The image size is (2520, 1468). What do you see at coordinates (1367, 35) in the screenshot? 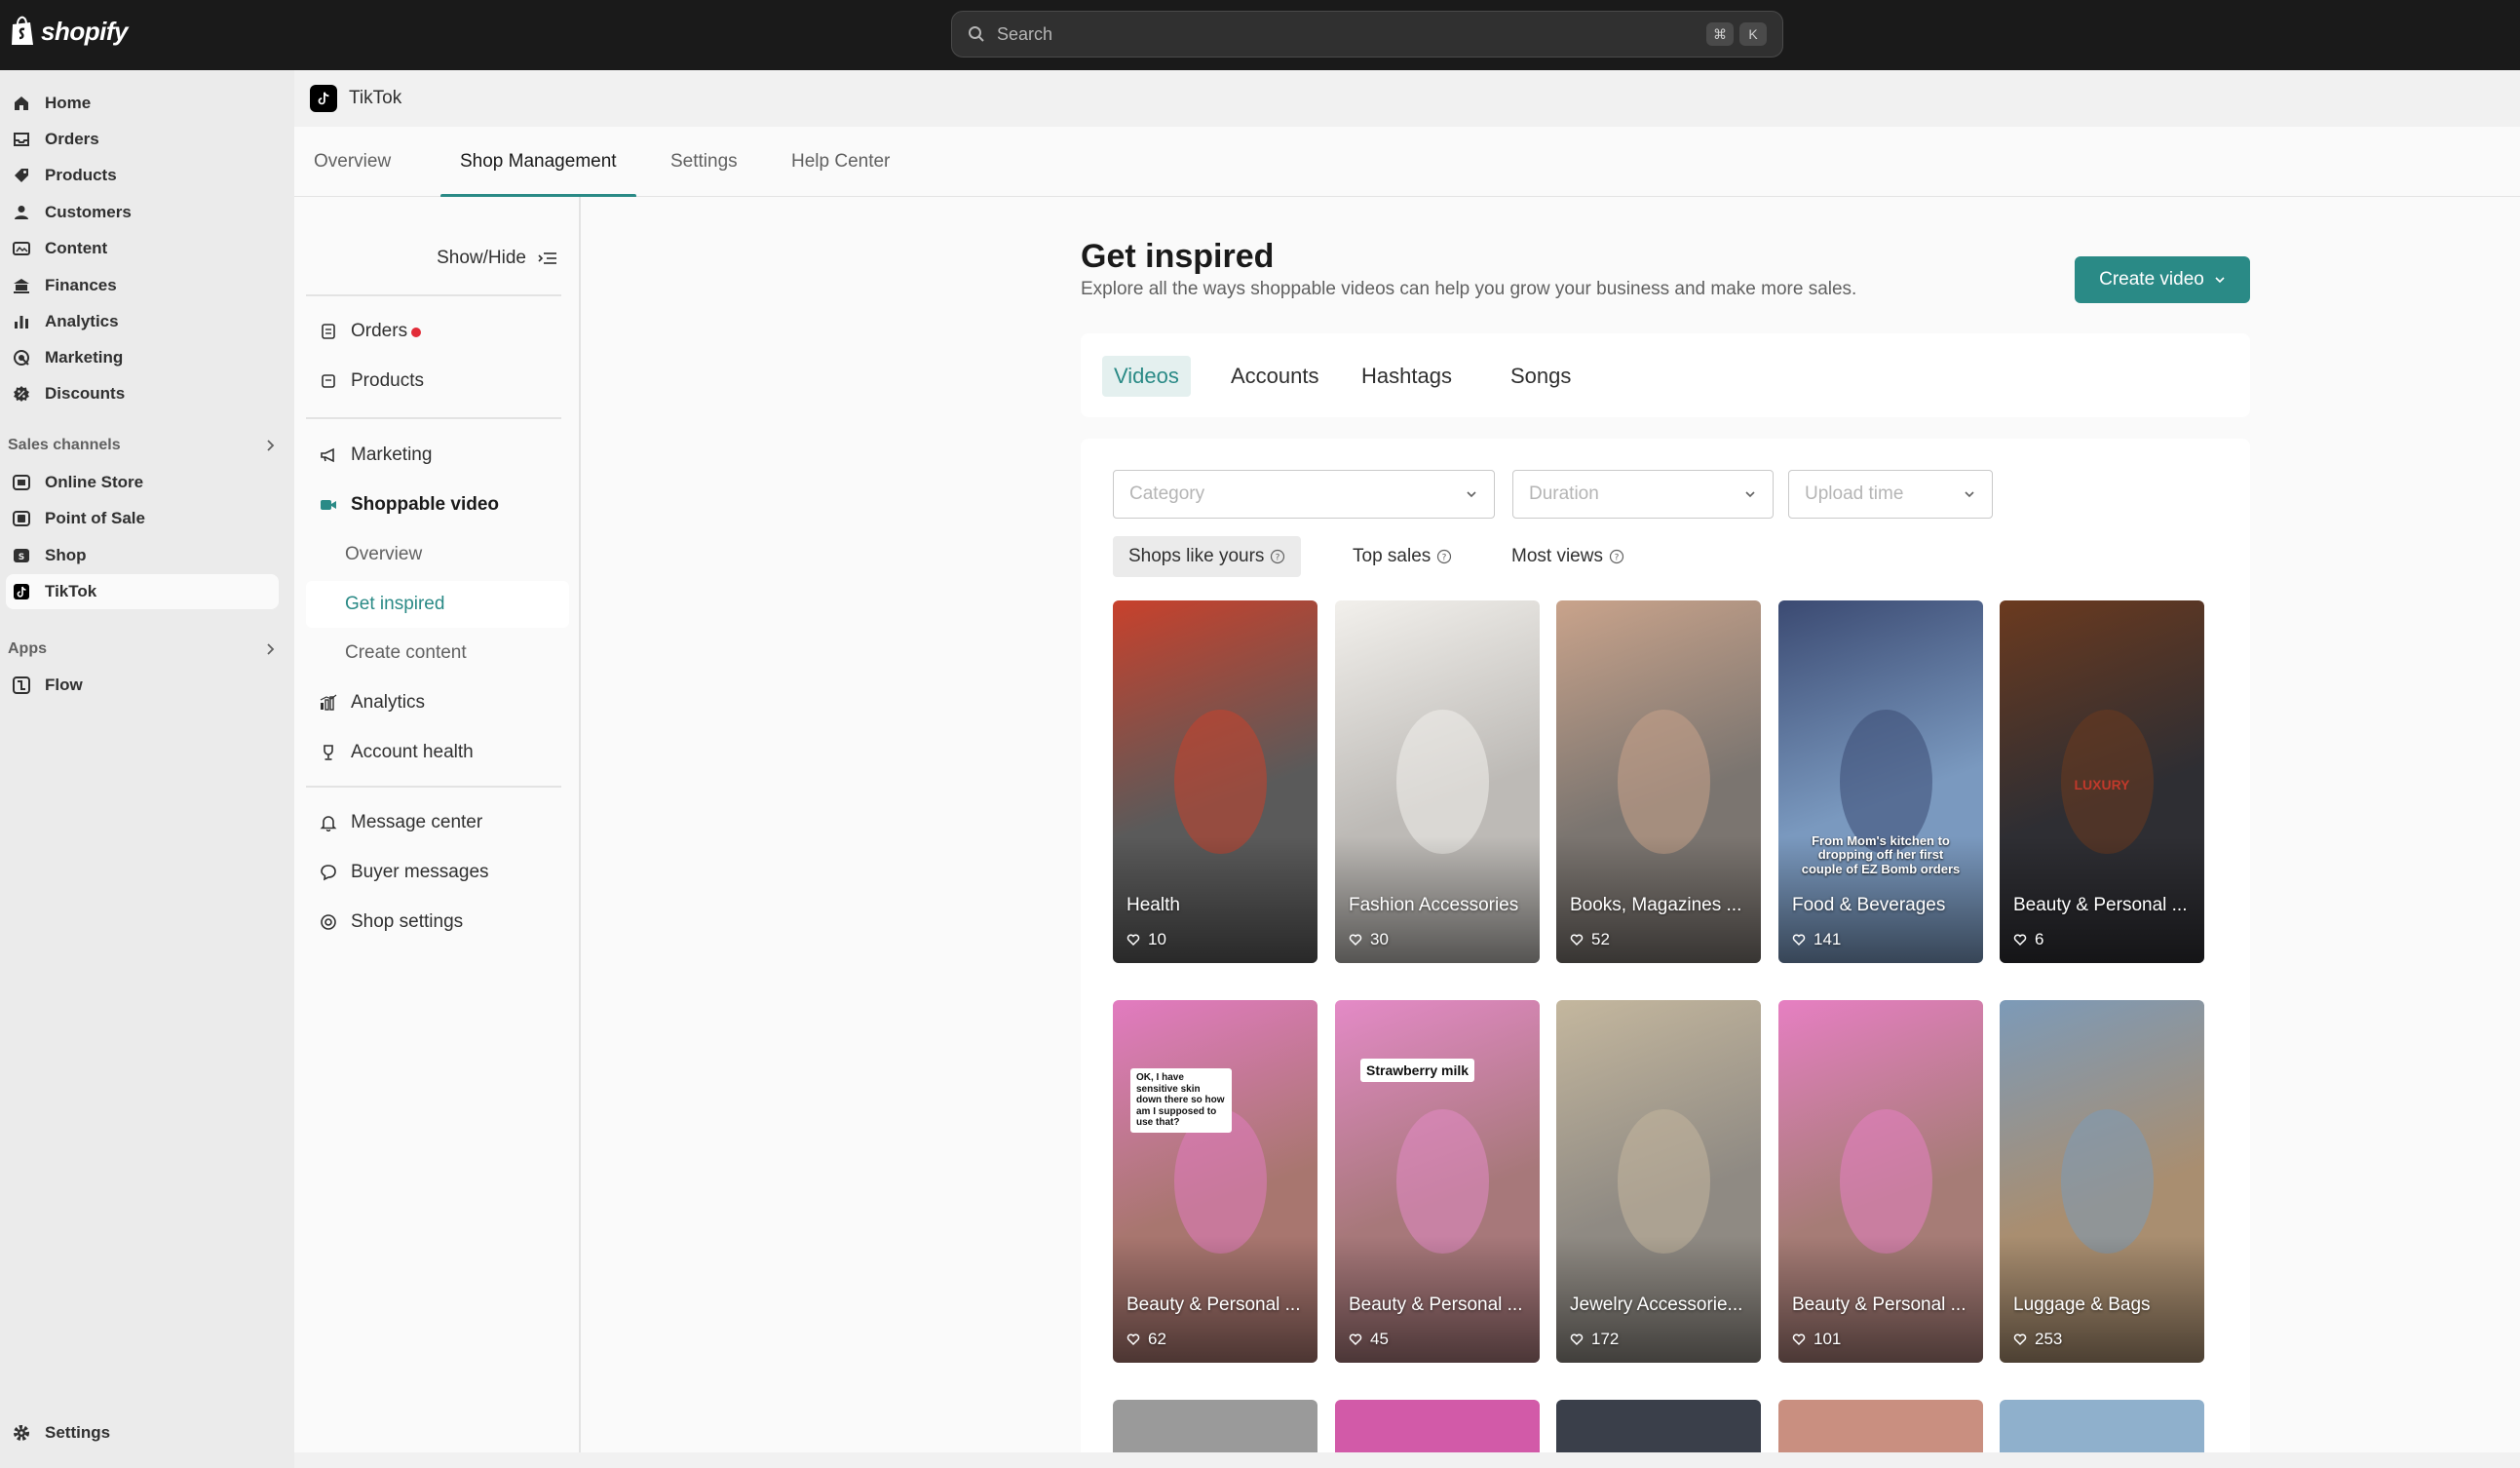
I see `search-bar: Search ⌘ K` at bounding box center [1367, 35].